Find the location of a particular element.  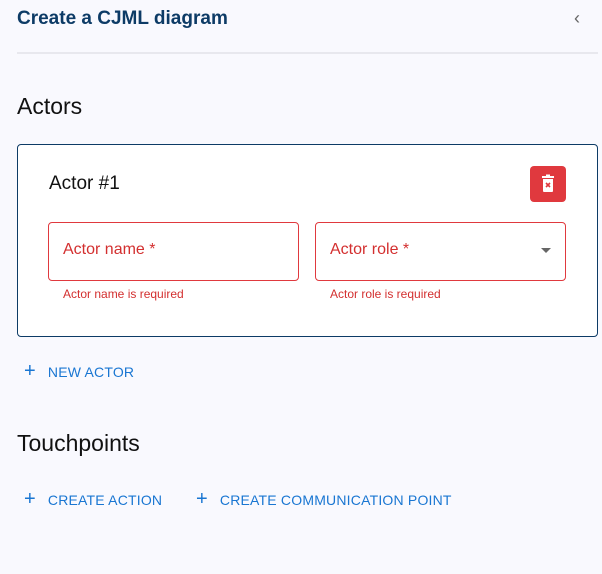

trash-icon is located at coordinates (548, 183).